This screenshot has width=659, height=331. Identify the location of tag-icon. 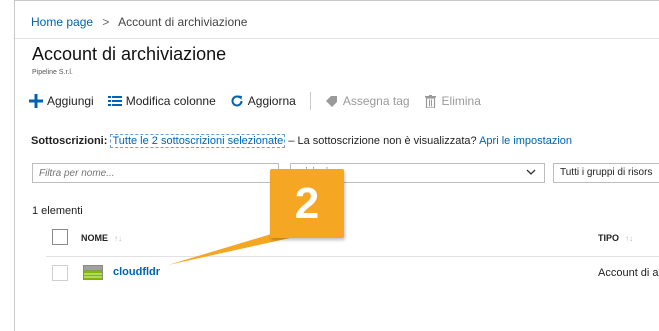
(332, 101).